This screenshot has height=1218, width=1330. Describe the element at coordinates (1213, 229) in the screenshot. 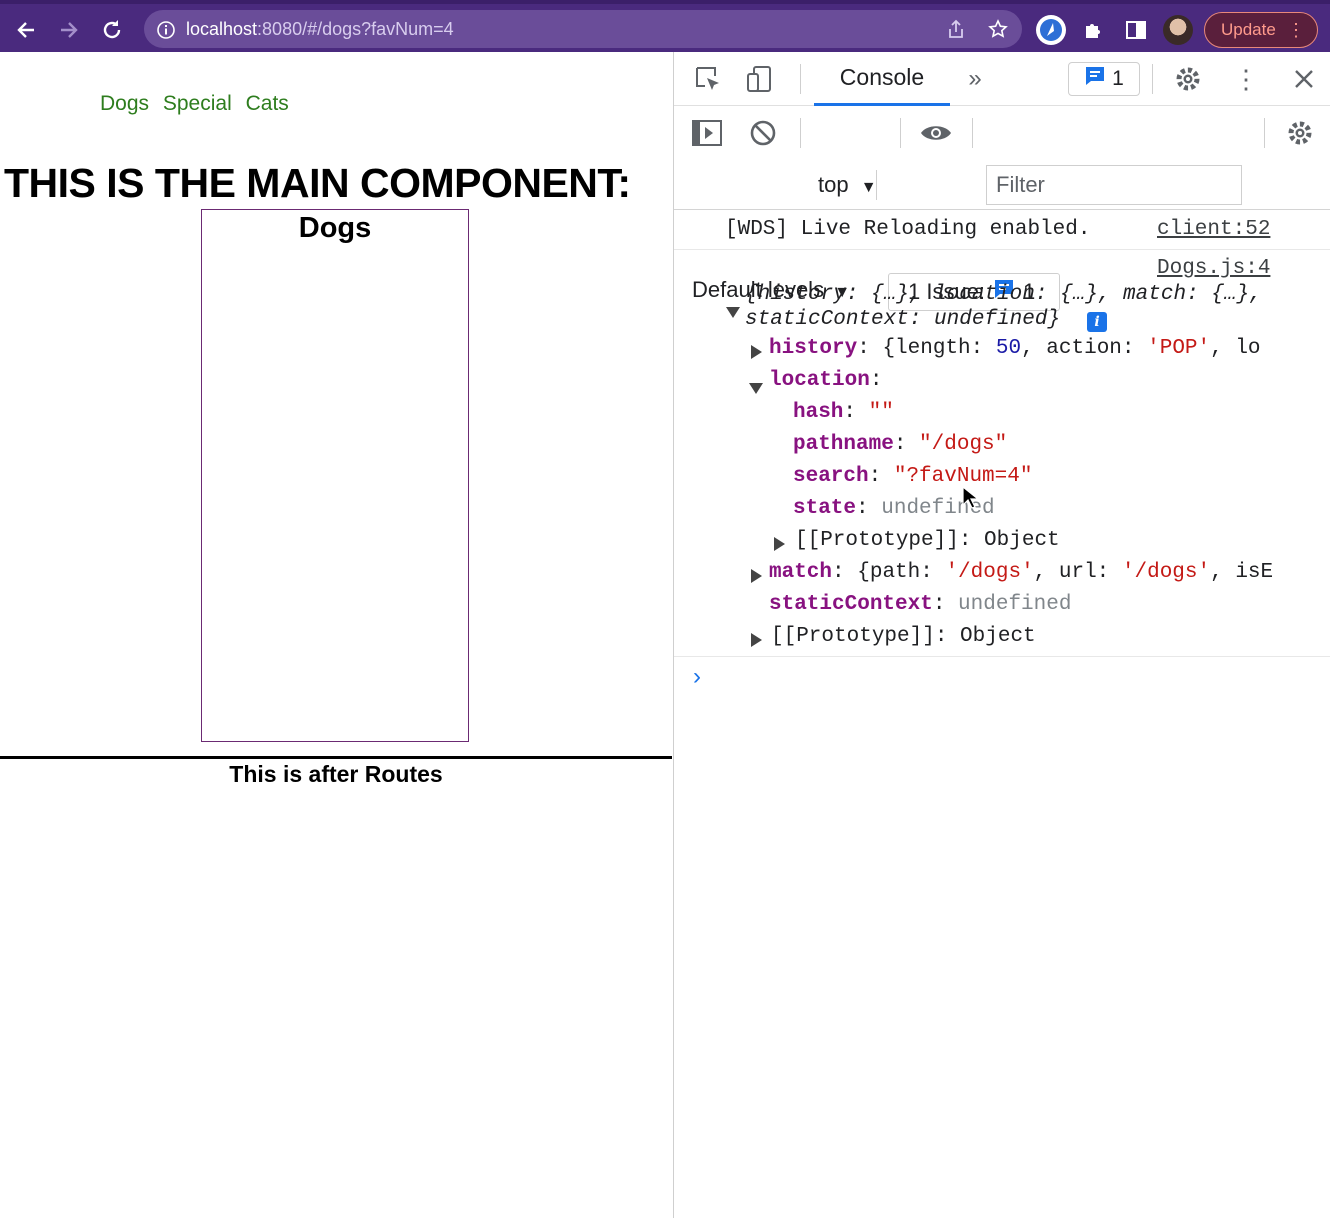

I see `source-link-client: client:52` at that location.